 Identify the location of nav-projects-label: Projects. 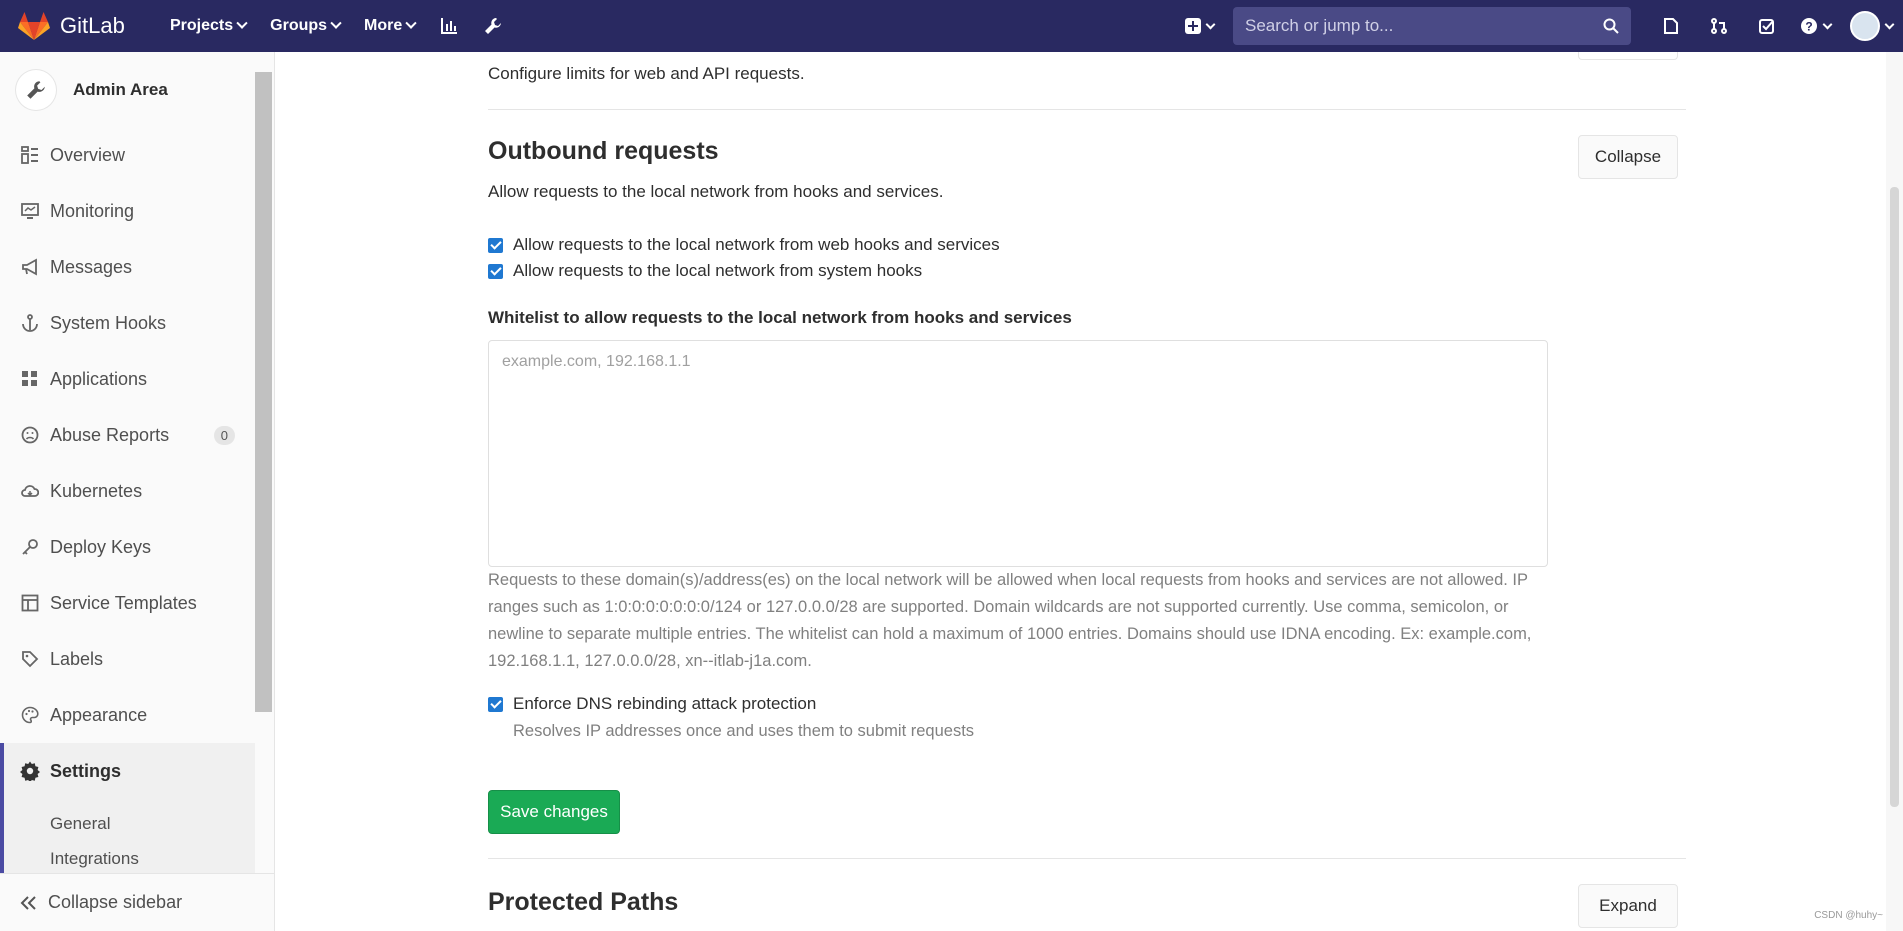
(202, 25).